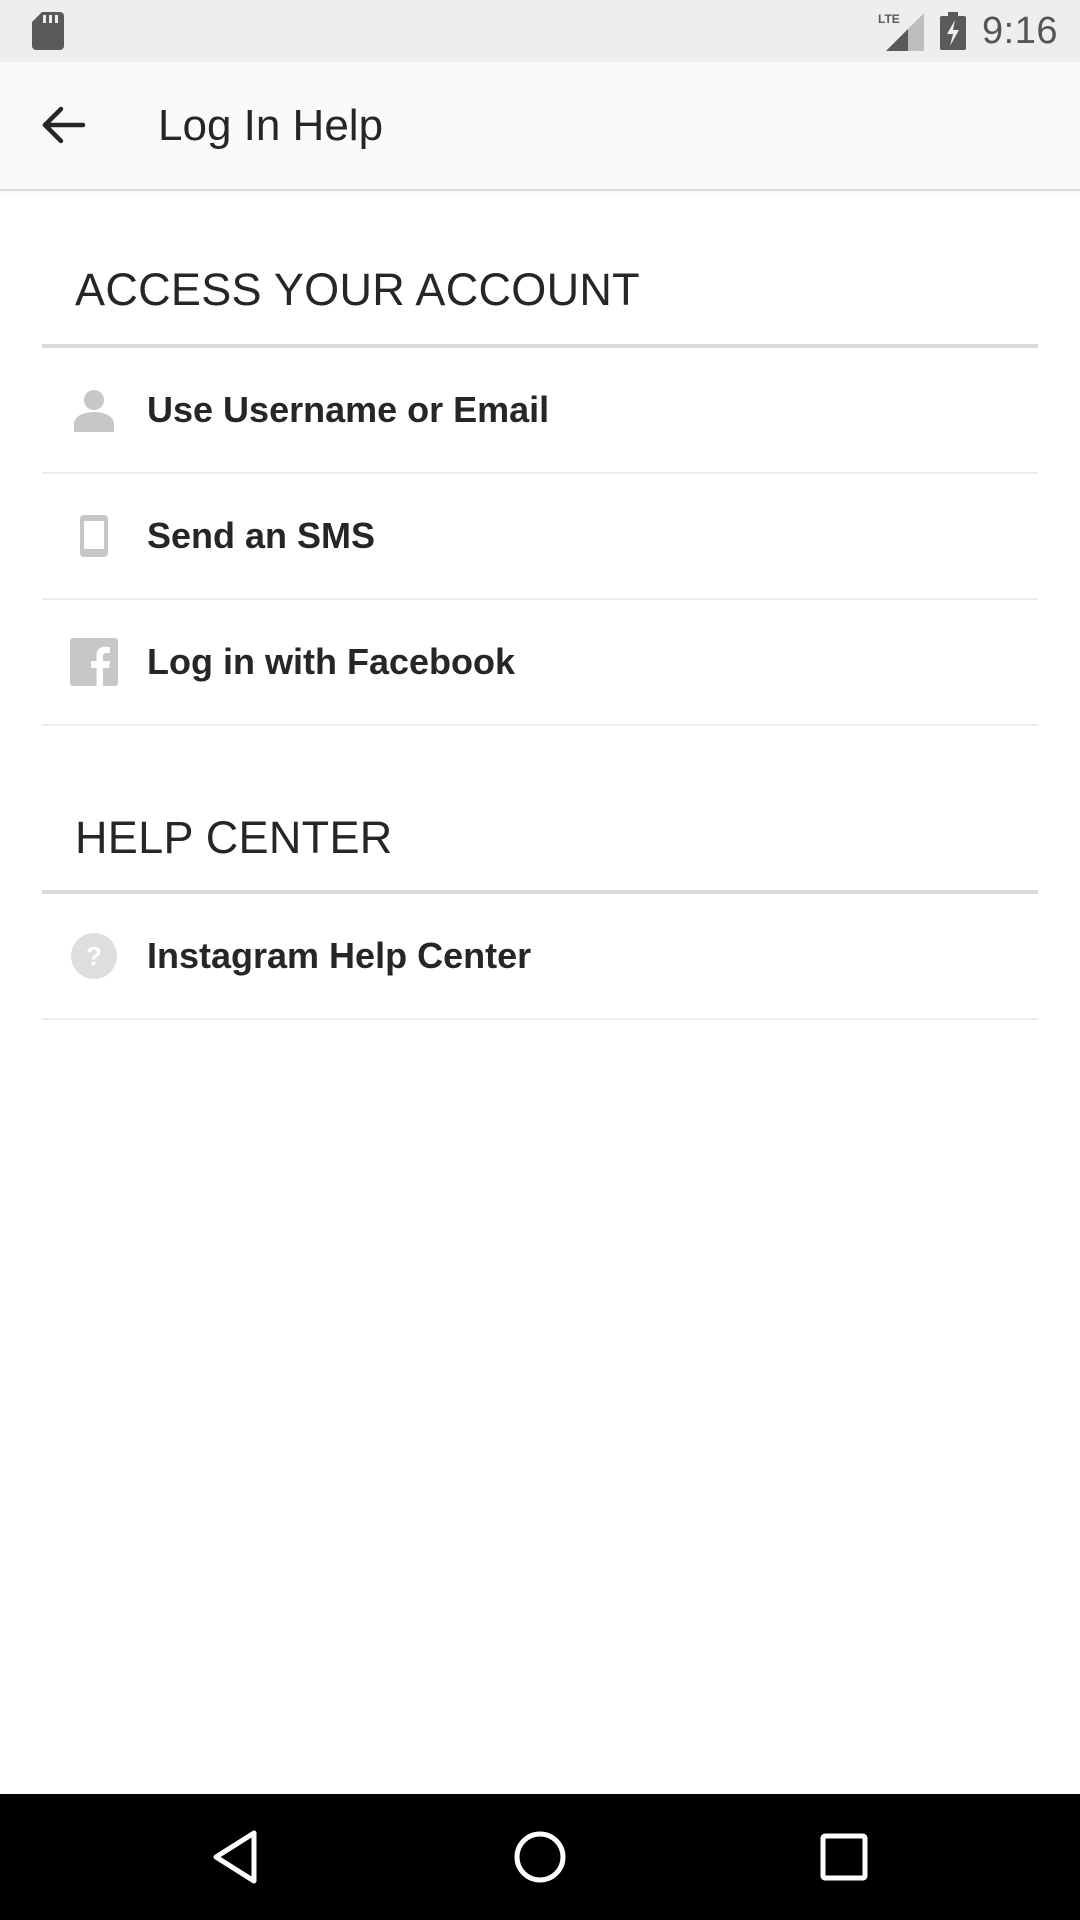  What do you see at coordinates (540, 537) in the screenshot?
I see `list-item-sms: Send an SMS` at bounding box center [540, 537].